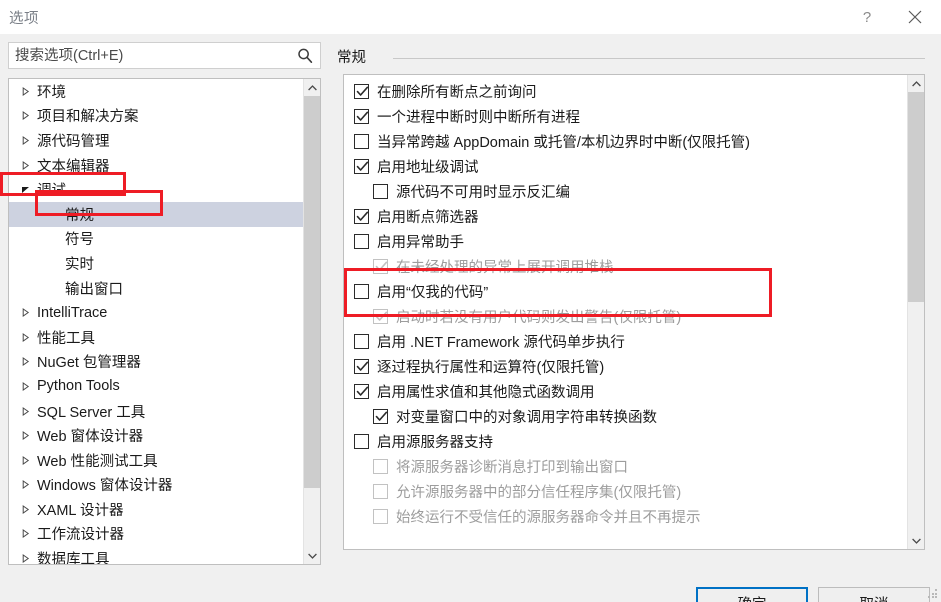  What do you see at coordinates (150, 55) in the screenshot?
I see `search-input` at bounding box center [150, 55].